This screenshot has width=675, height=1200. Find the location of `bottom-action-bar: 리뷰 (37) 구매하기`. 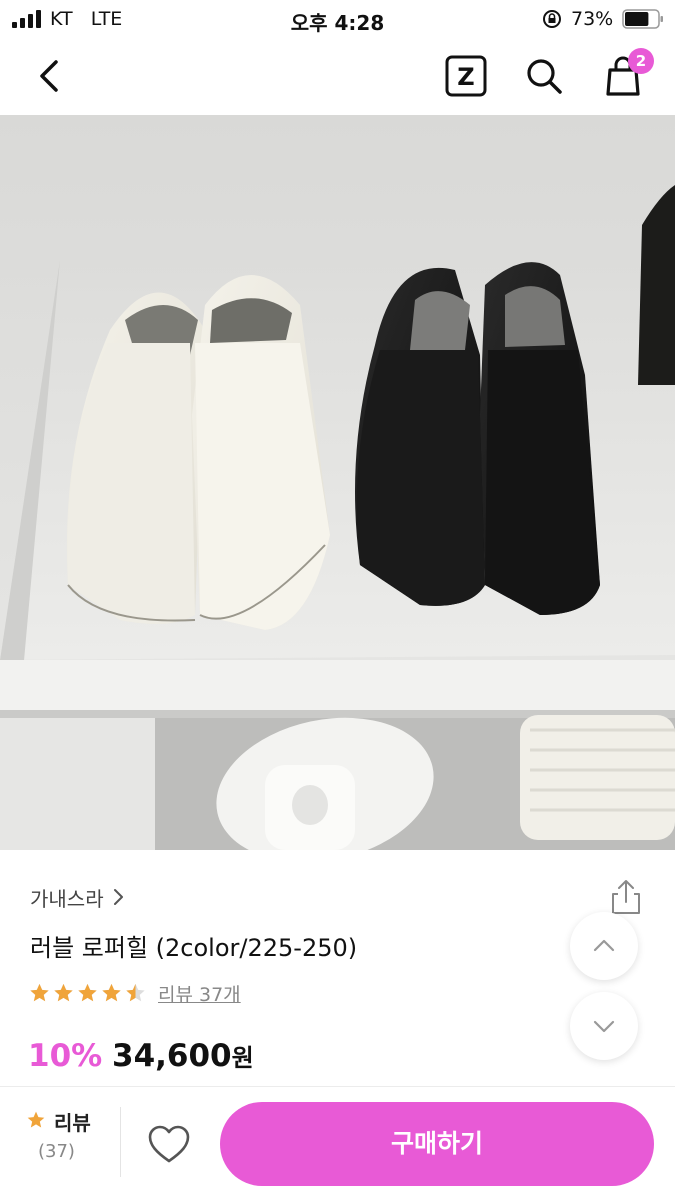

bottom-action-bar: 리뷰 (37) 구매하기 is located at coordinates (337, 1143).